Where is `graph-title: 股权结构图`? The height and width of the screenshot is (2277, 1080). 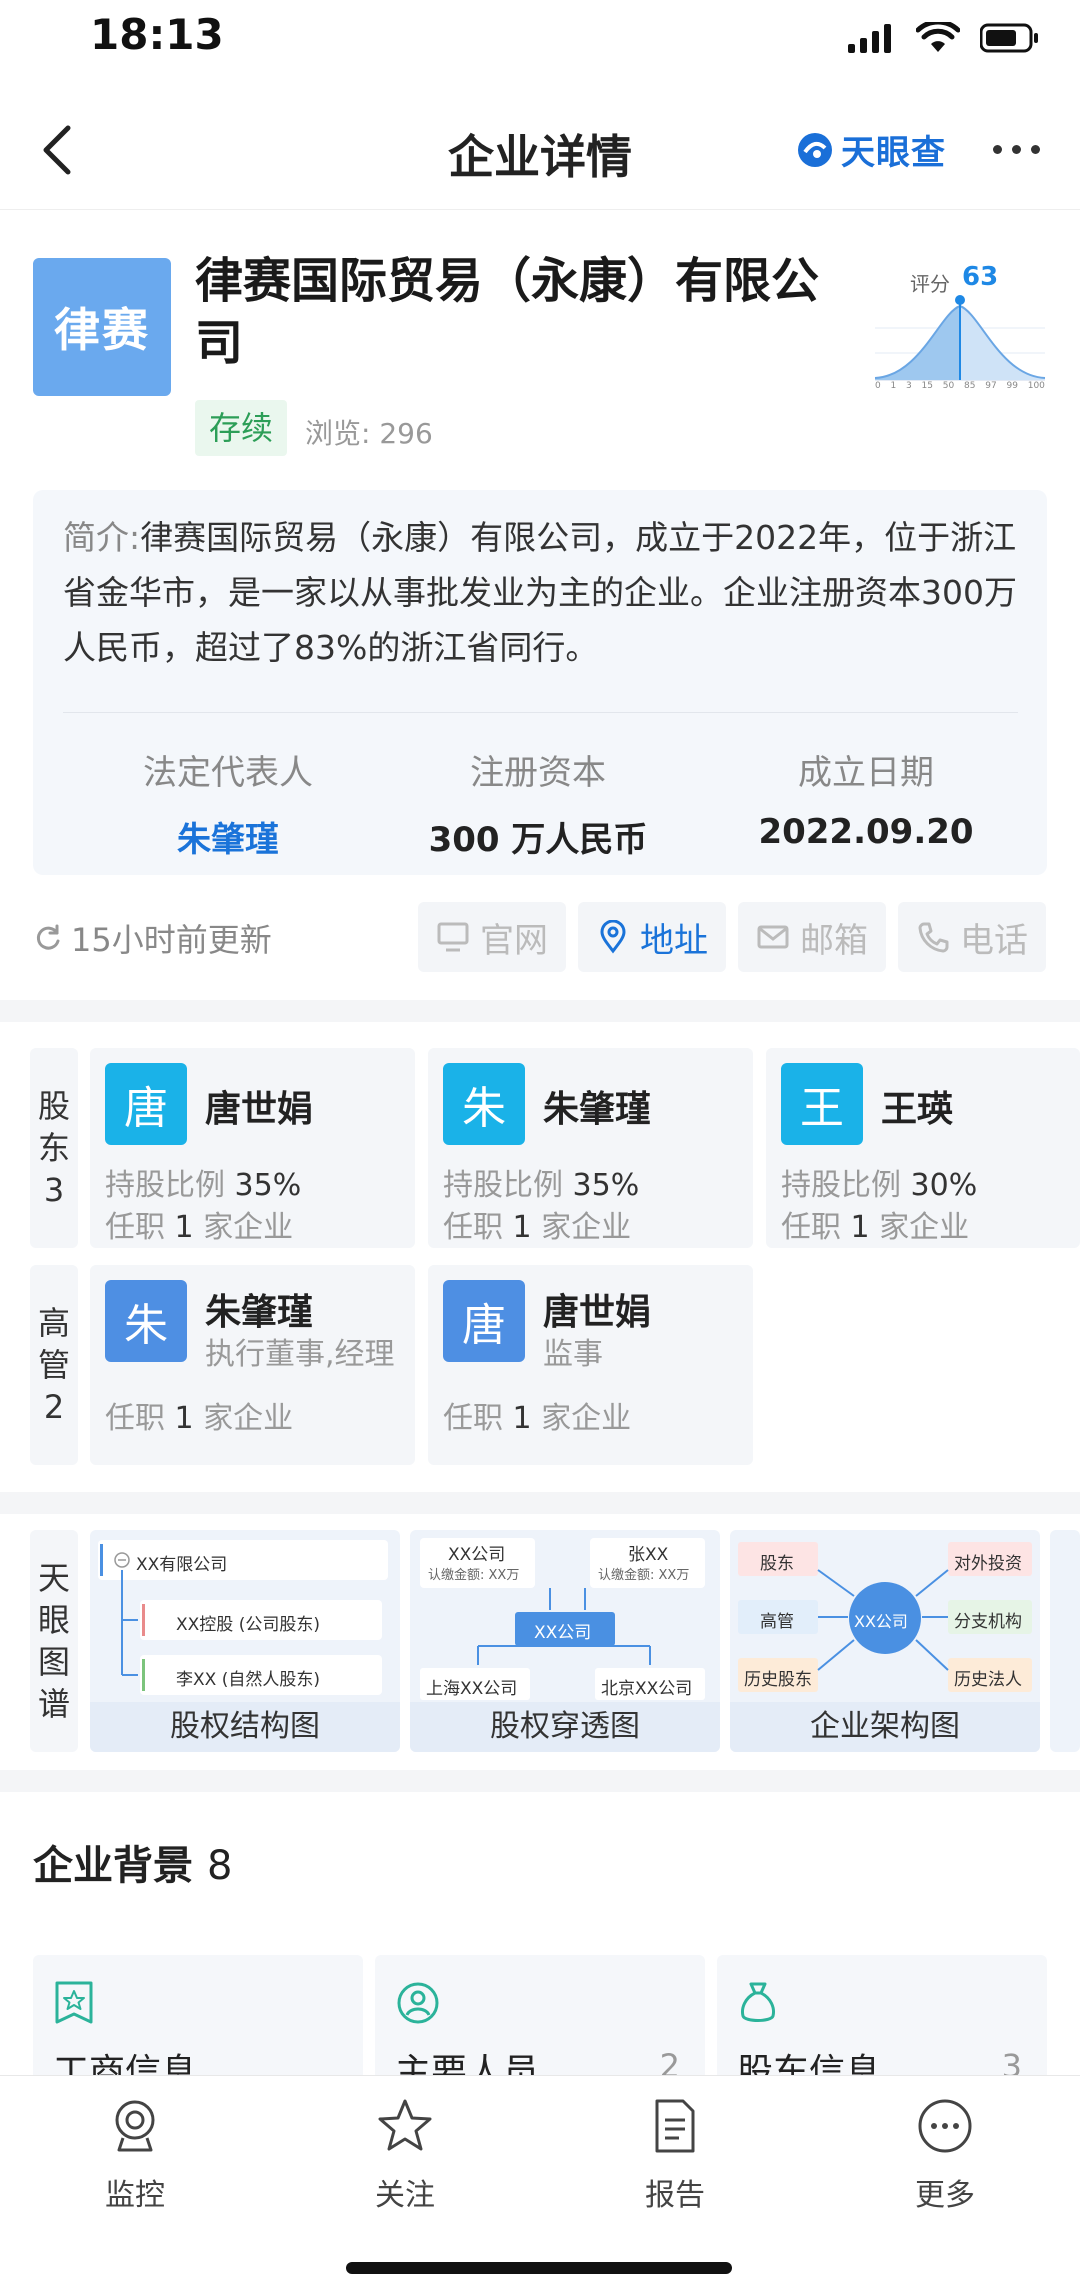
graph-title: 股权结构图 is located at coordinates (245, 1727).